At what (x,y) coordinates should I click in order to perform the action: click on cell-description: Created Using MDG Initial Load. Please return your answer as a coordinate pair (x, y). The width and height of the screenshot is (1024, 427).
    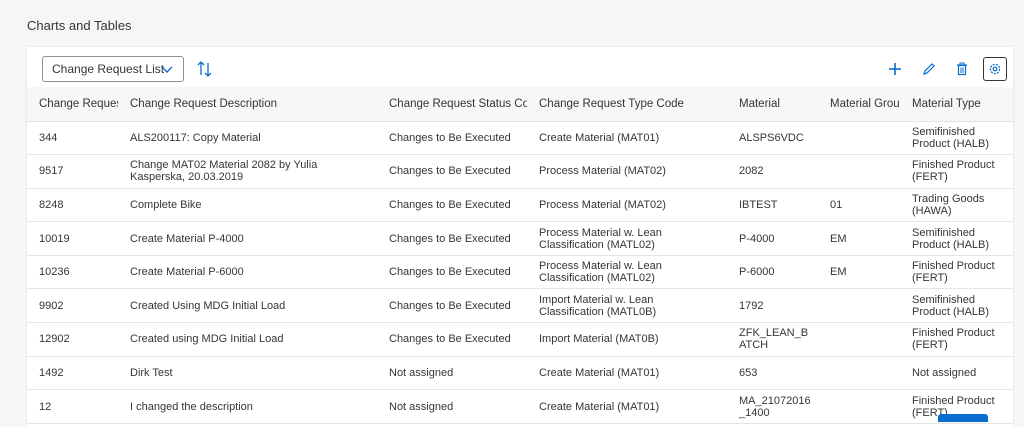
    Looking at the image, I should click on (208, 305).